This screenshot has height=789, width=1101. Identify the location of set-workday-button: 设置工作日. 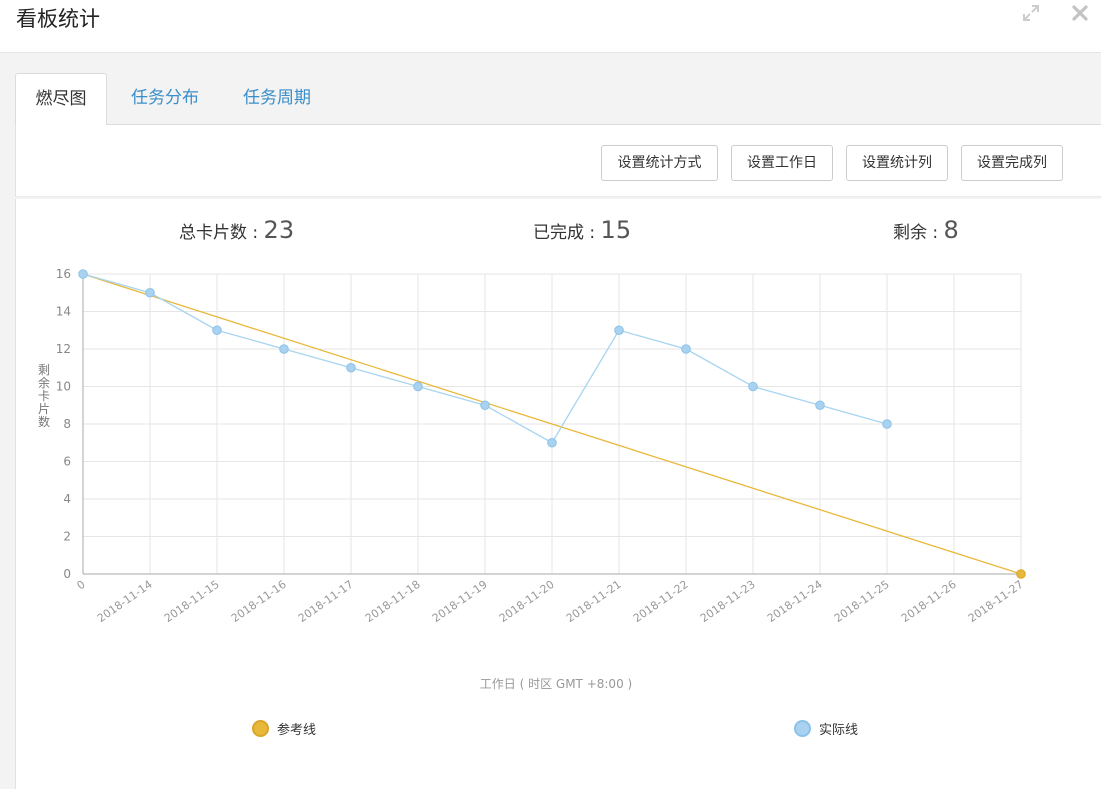
(782, 163).